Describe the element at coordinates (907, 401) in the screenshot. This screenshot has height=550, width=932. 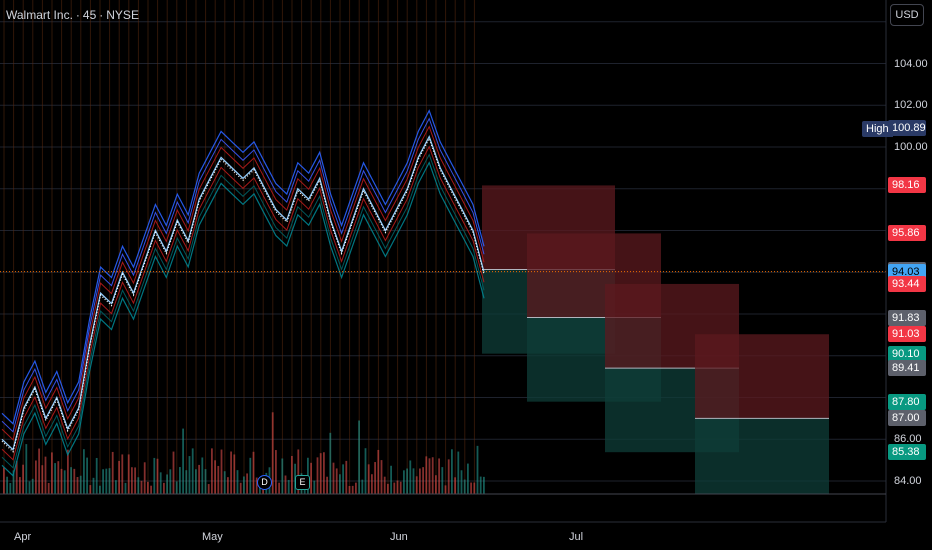
I see `price-label-teal: 87.80` at that location.